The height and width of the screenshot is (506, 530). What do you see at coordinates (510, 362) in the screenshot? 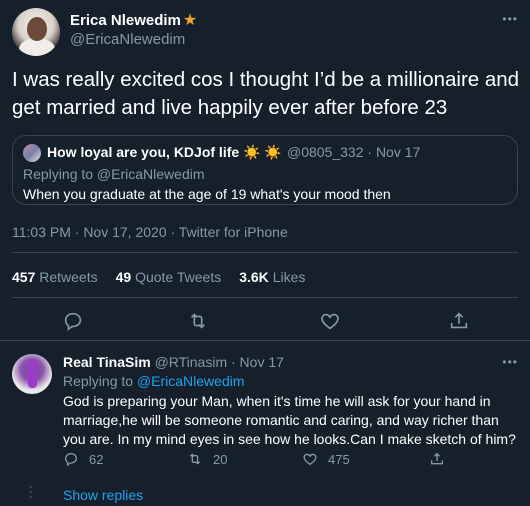
I see `reply-more-options-icon: •••` at bounding box center [510, 362].